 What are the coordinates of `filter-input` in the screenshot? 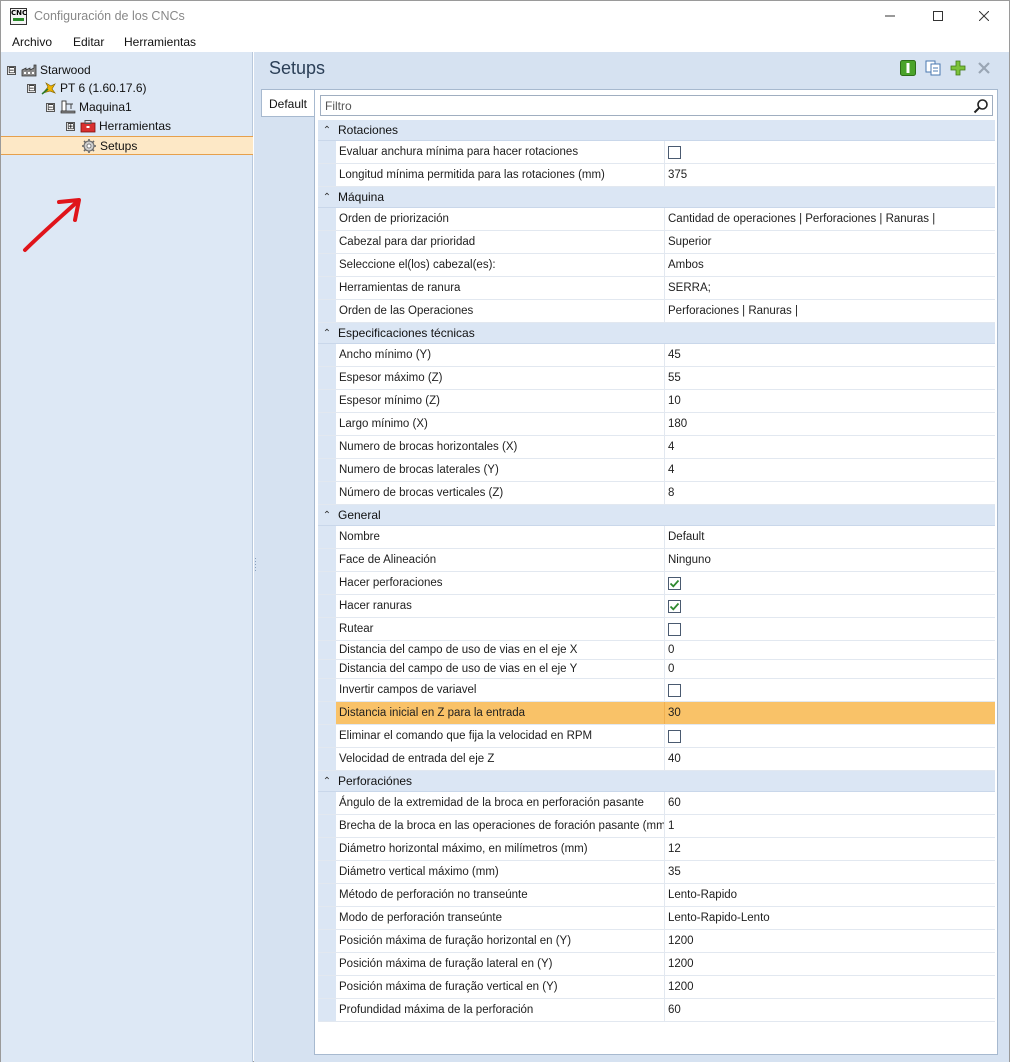 It's located at (641, 105).